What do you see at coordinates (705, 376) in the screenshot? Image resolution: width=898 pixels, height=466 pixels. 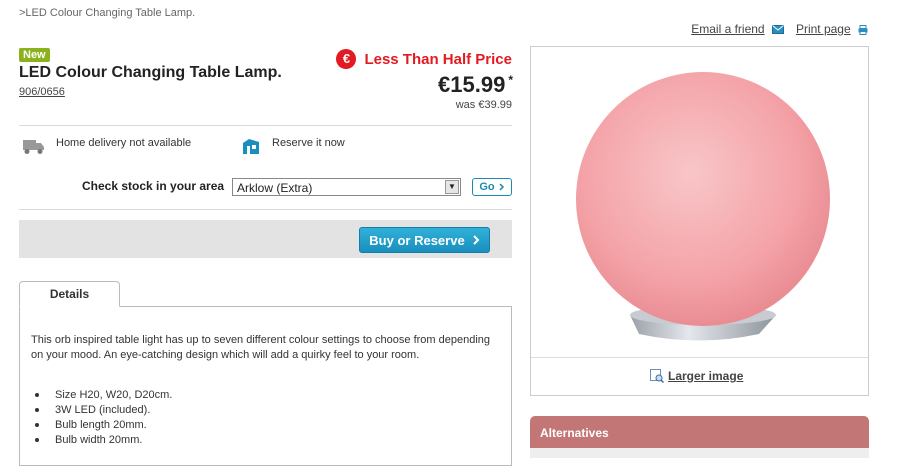 I see `larger-image-label: Larger image` at bounding box center [705, 376].